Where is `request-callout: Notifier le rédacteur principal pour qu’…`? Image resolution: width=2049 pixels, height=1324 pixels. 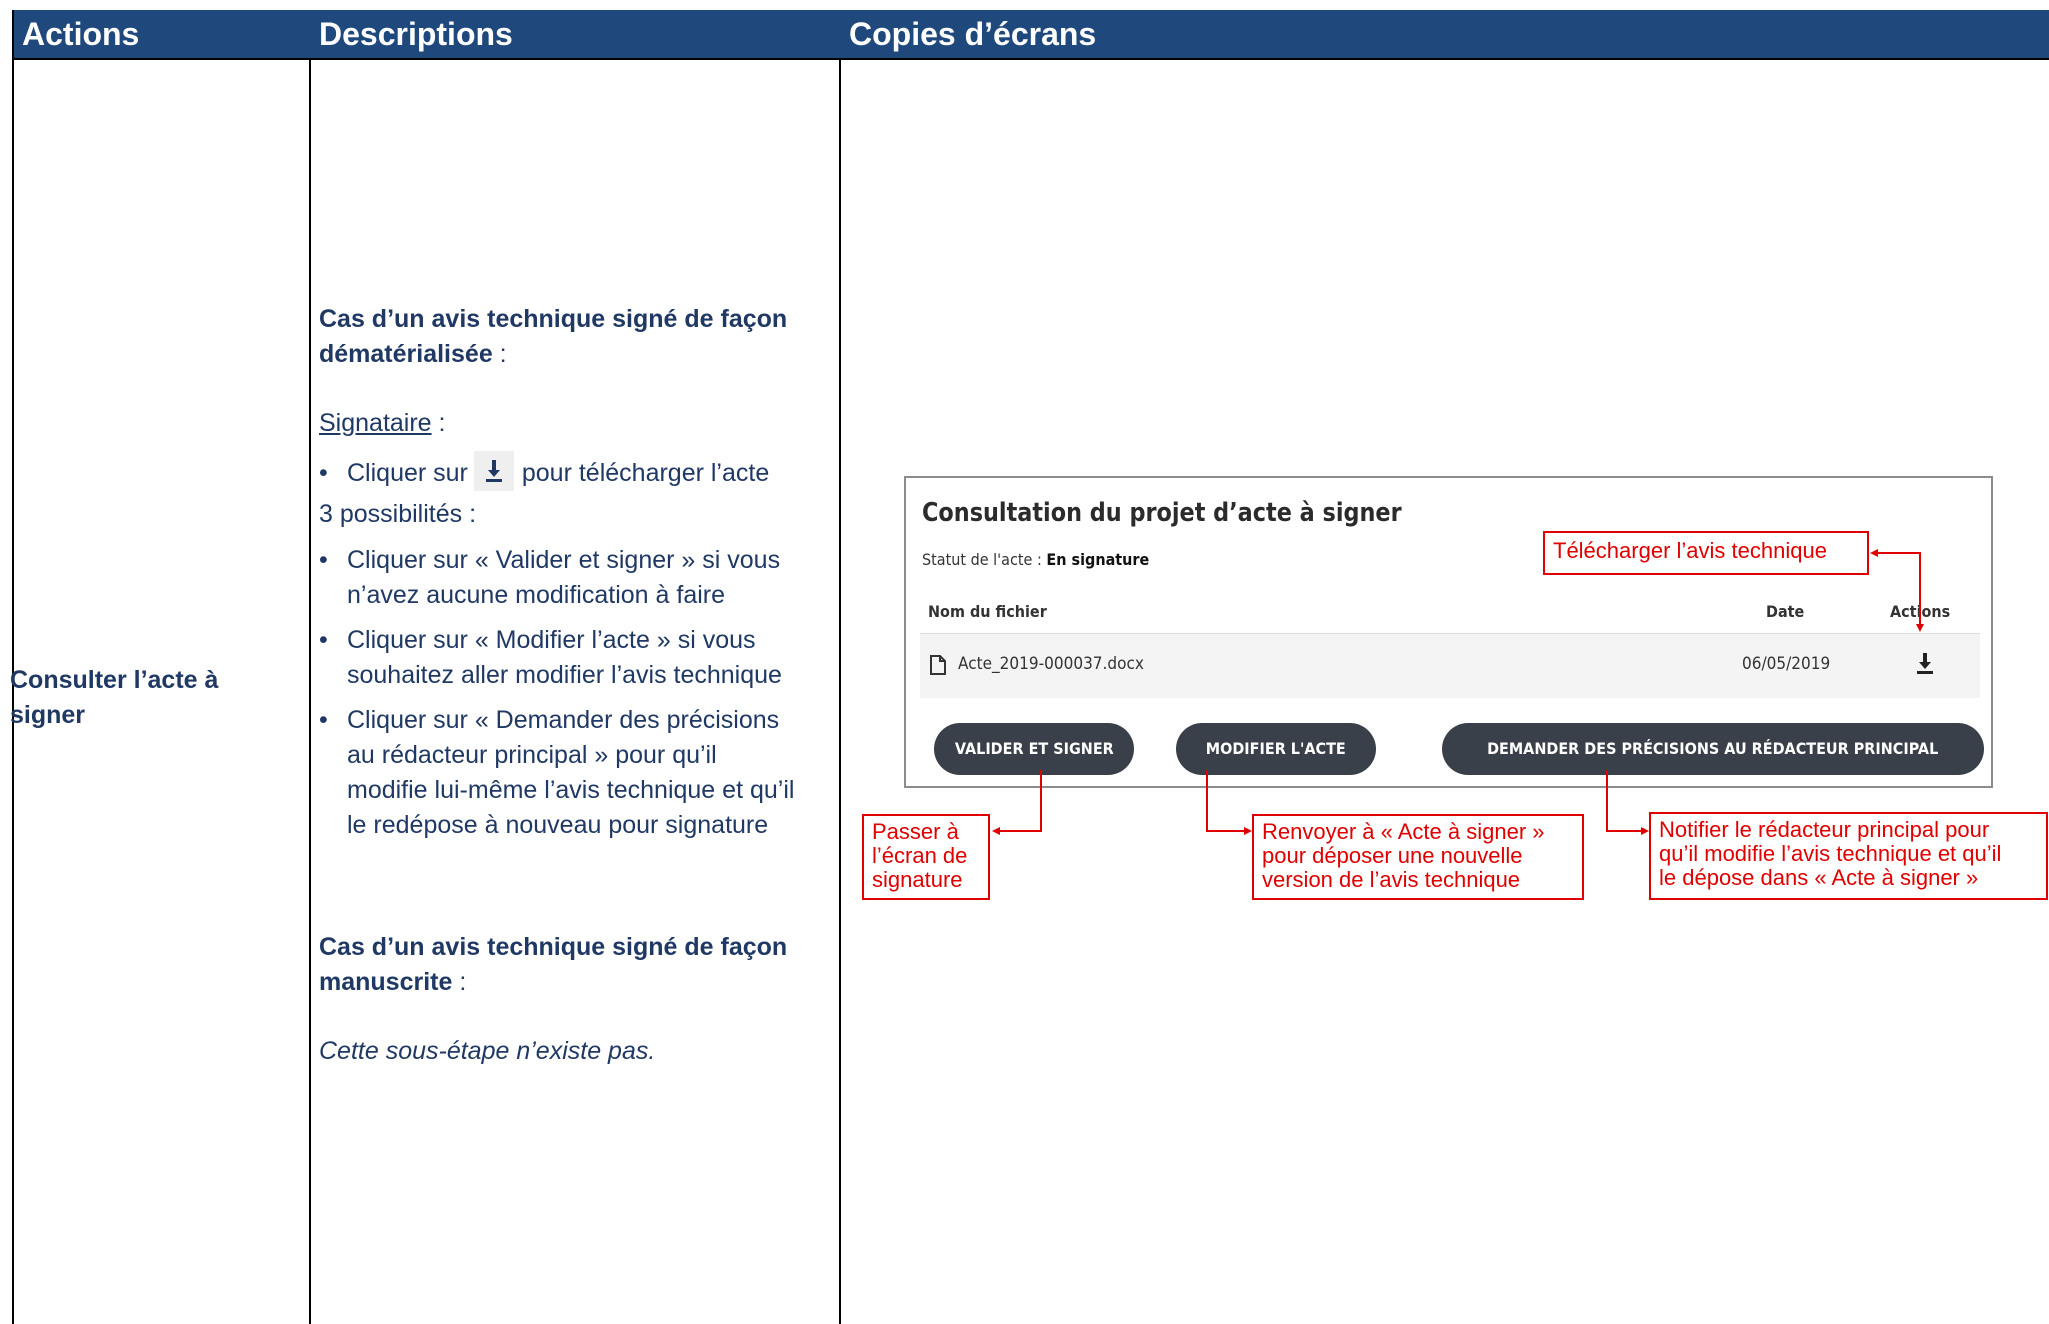
request-callout: Notifier le rédacteur principal pour qu’… is located at coordinates (1848, 856).